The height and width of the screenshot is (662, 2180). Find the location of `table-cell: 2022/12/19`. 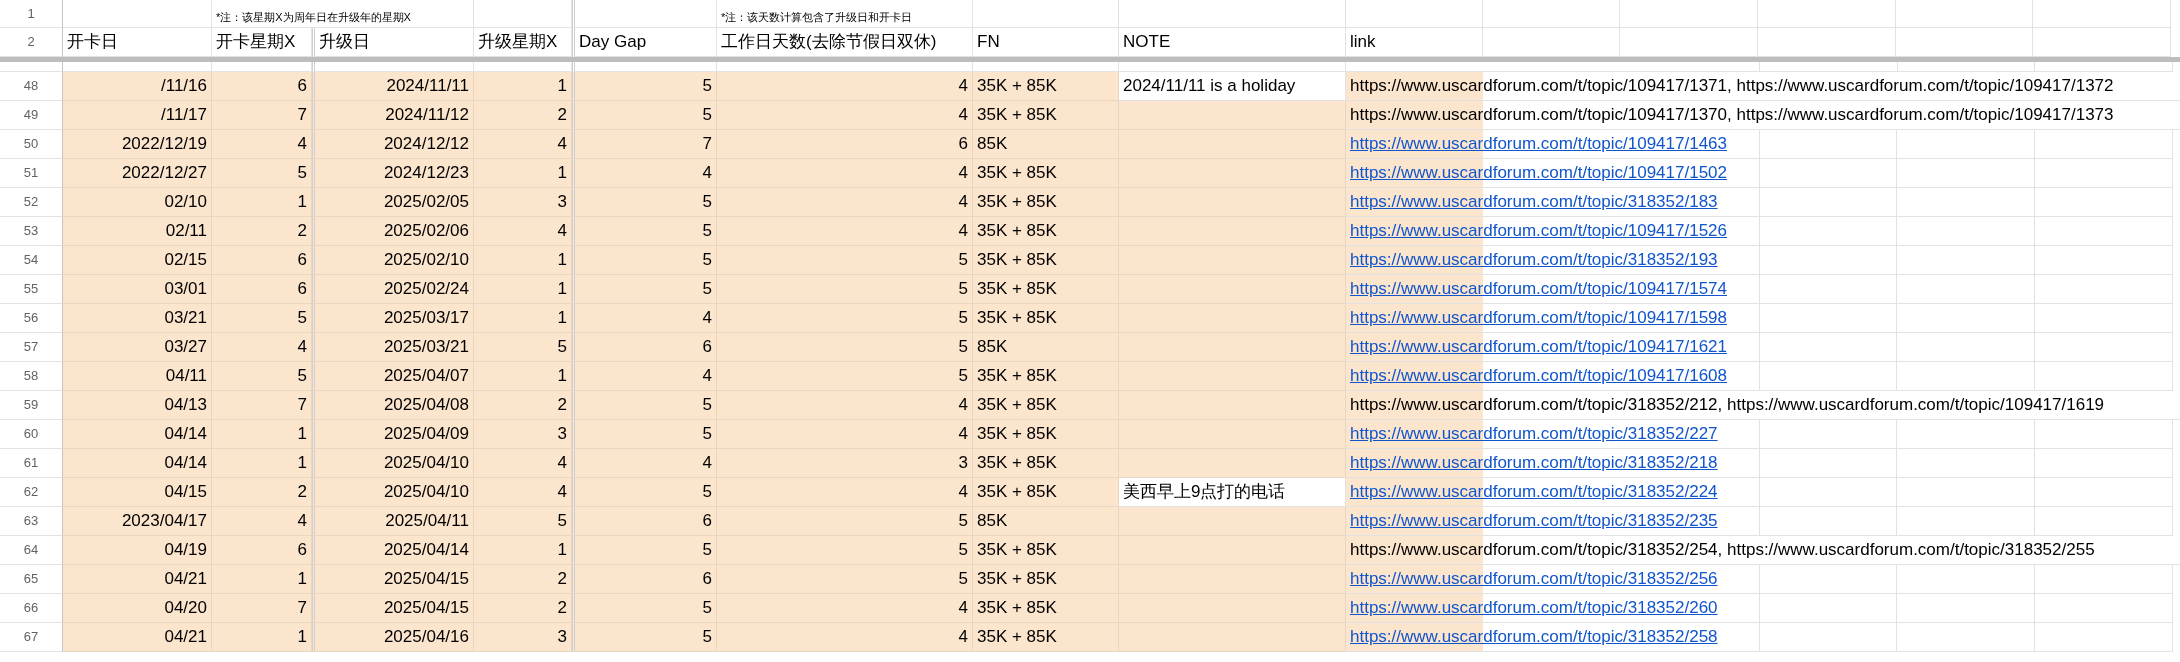

table-cell: 2022/12/19 is located at coordinates (137, 144).